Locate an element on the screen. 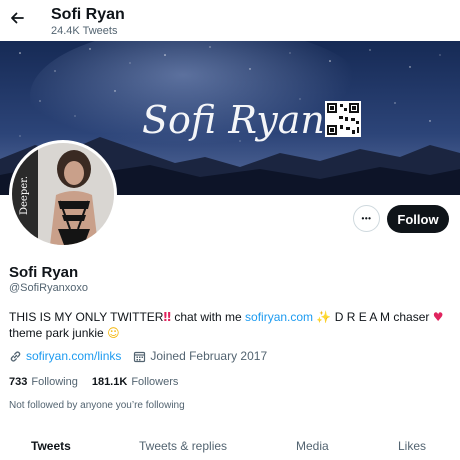  more-icon: ••• is located at coordinates (366, 218).